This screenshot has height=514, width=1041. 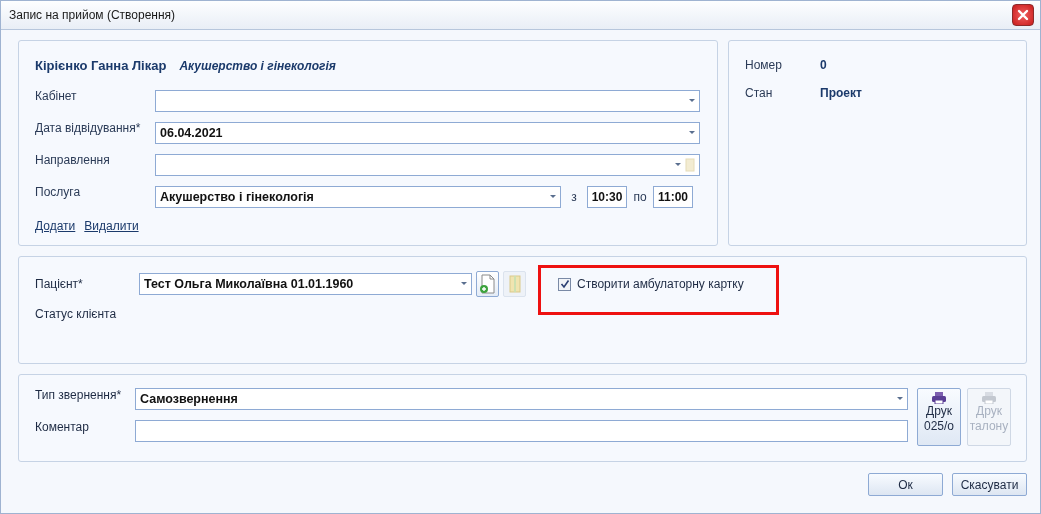 What do you see at coordinates (823, 65) in the screenshot?
I see `info-value: 0` at bounding box center [823, 65].